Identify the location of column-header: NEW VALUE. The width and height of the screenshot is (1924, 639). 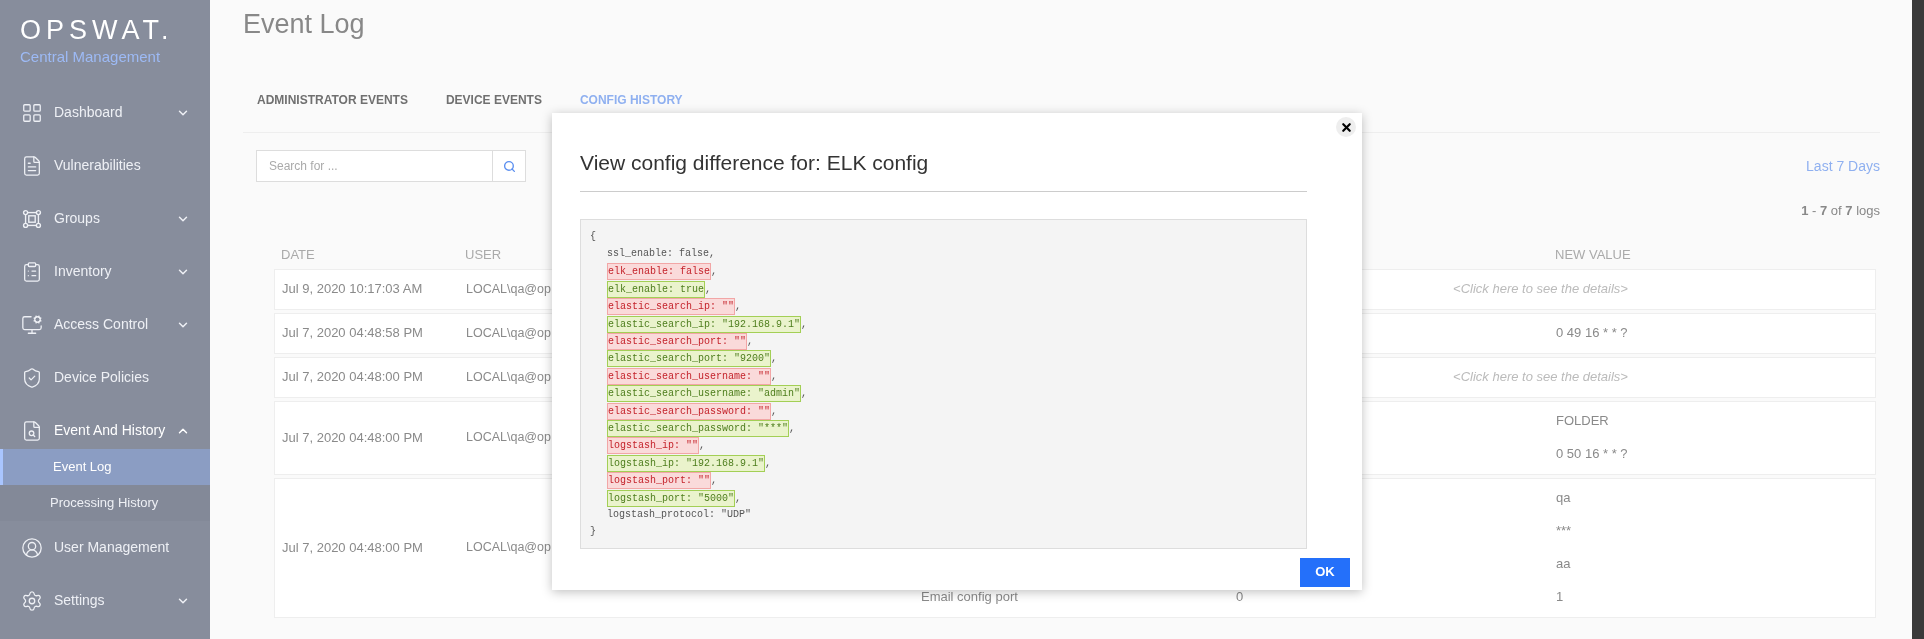
(1593, 254).